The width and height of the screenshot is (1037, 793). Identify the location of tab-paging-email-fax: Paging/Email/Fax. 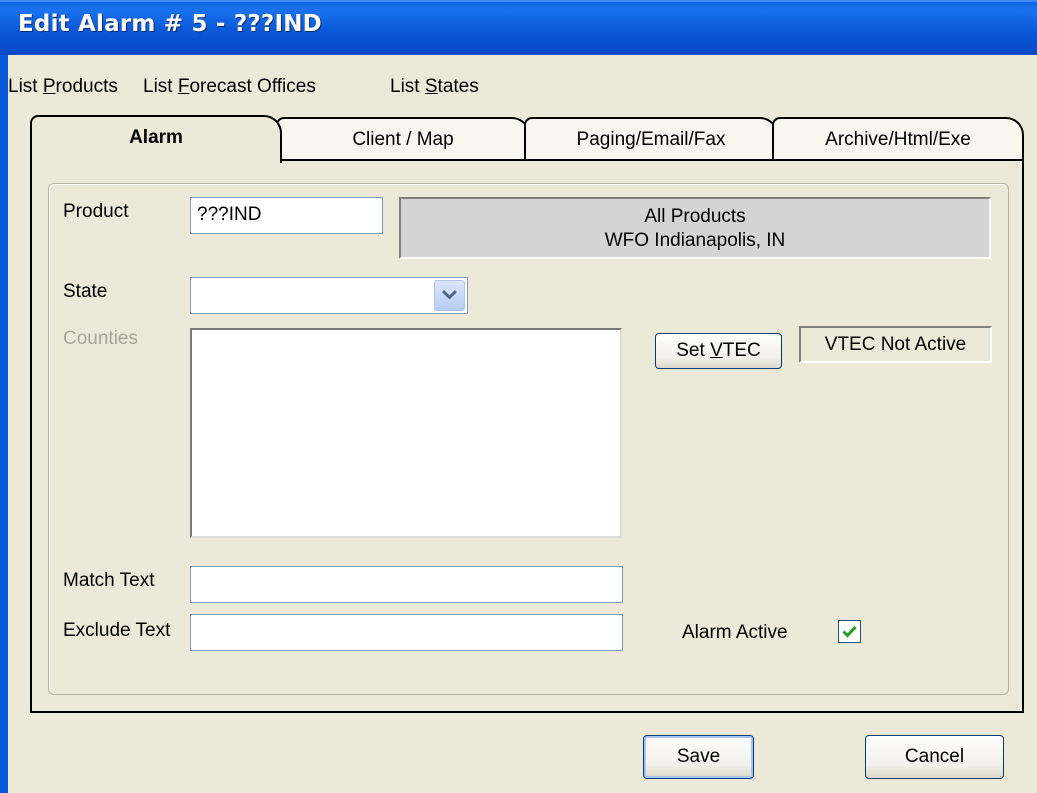
(651, 139).